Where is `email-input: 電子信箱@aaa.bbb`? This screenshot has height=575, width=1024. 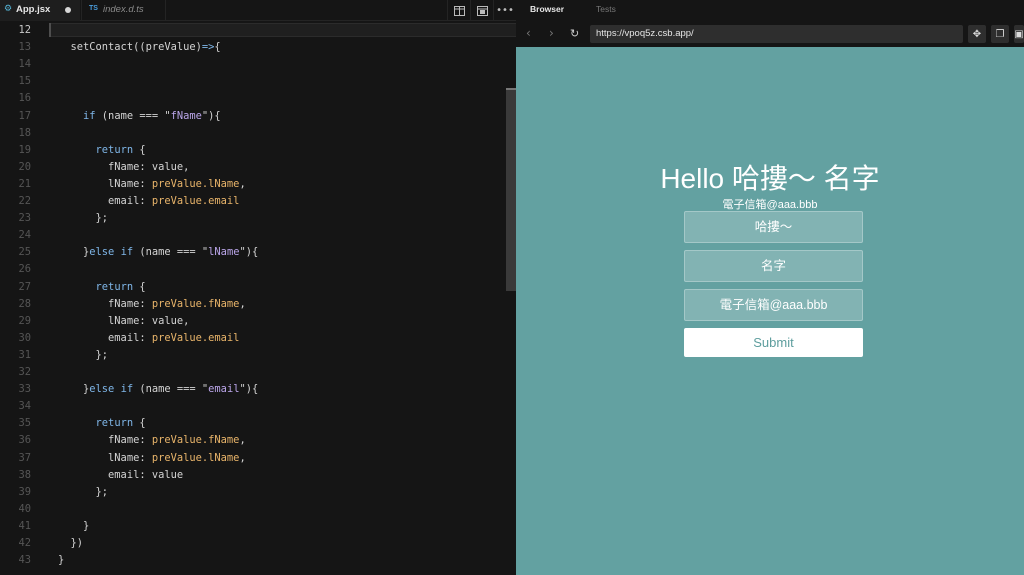 email-input: 電子信箱@aaa.bbb is located at coordinates (773, 305).